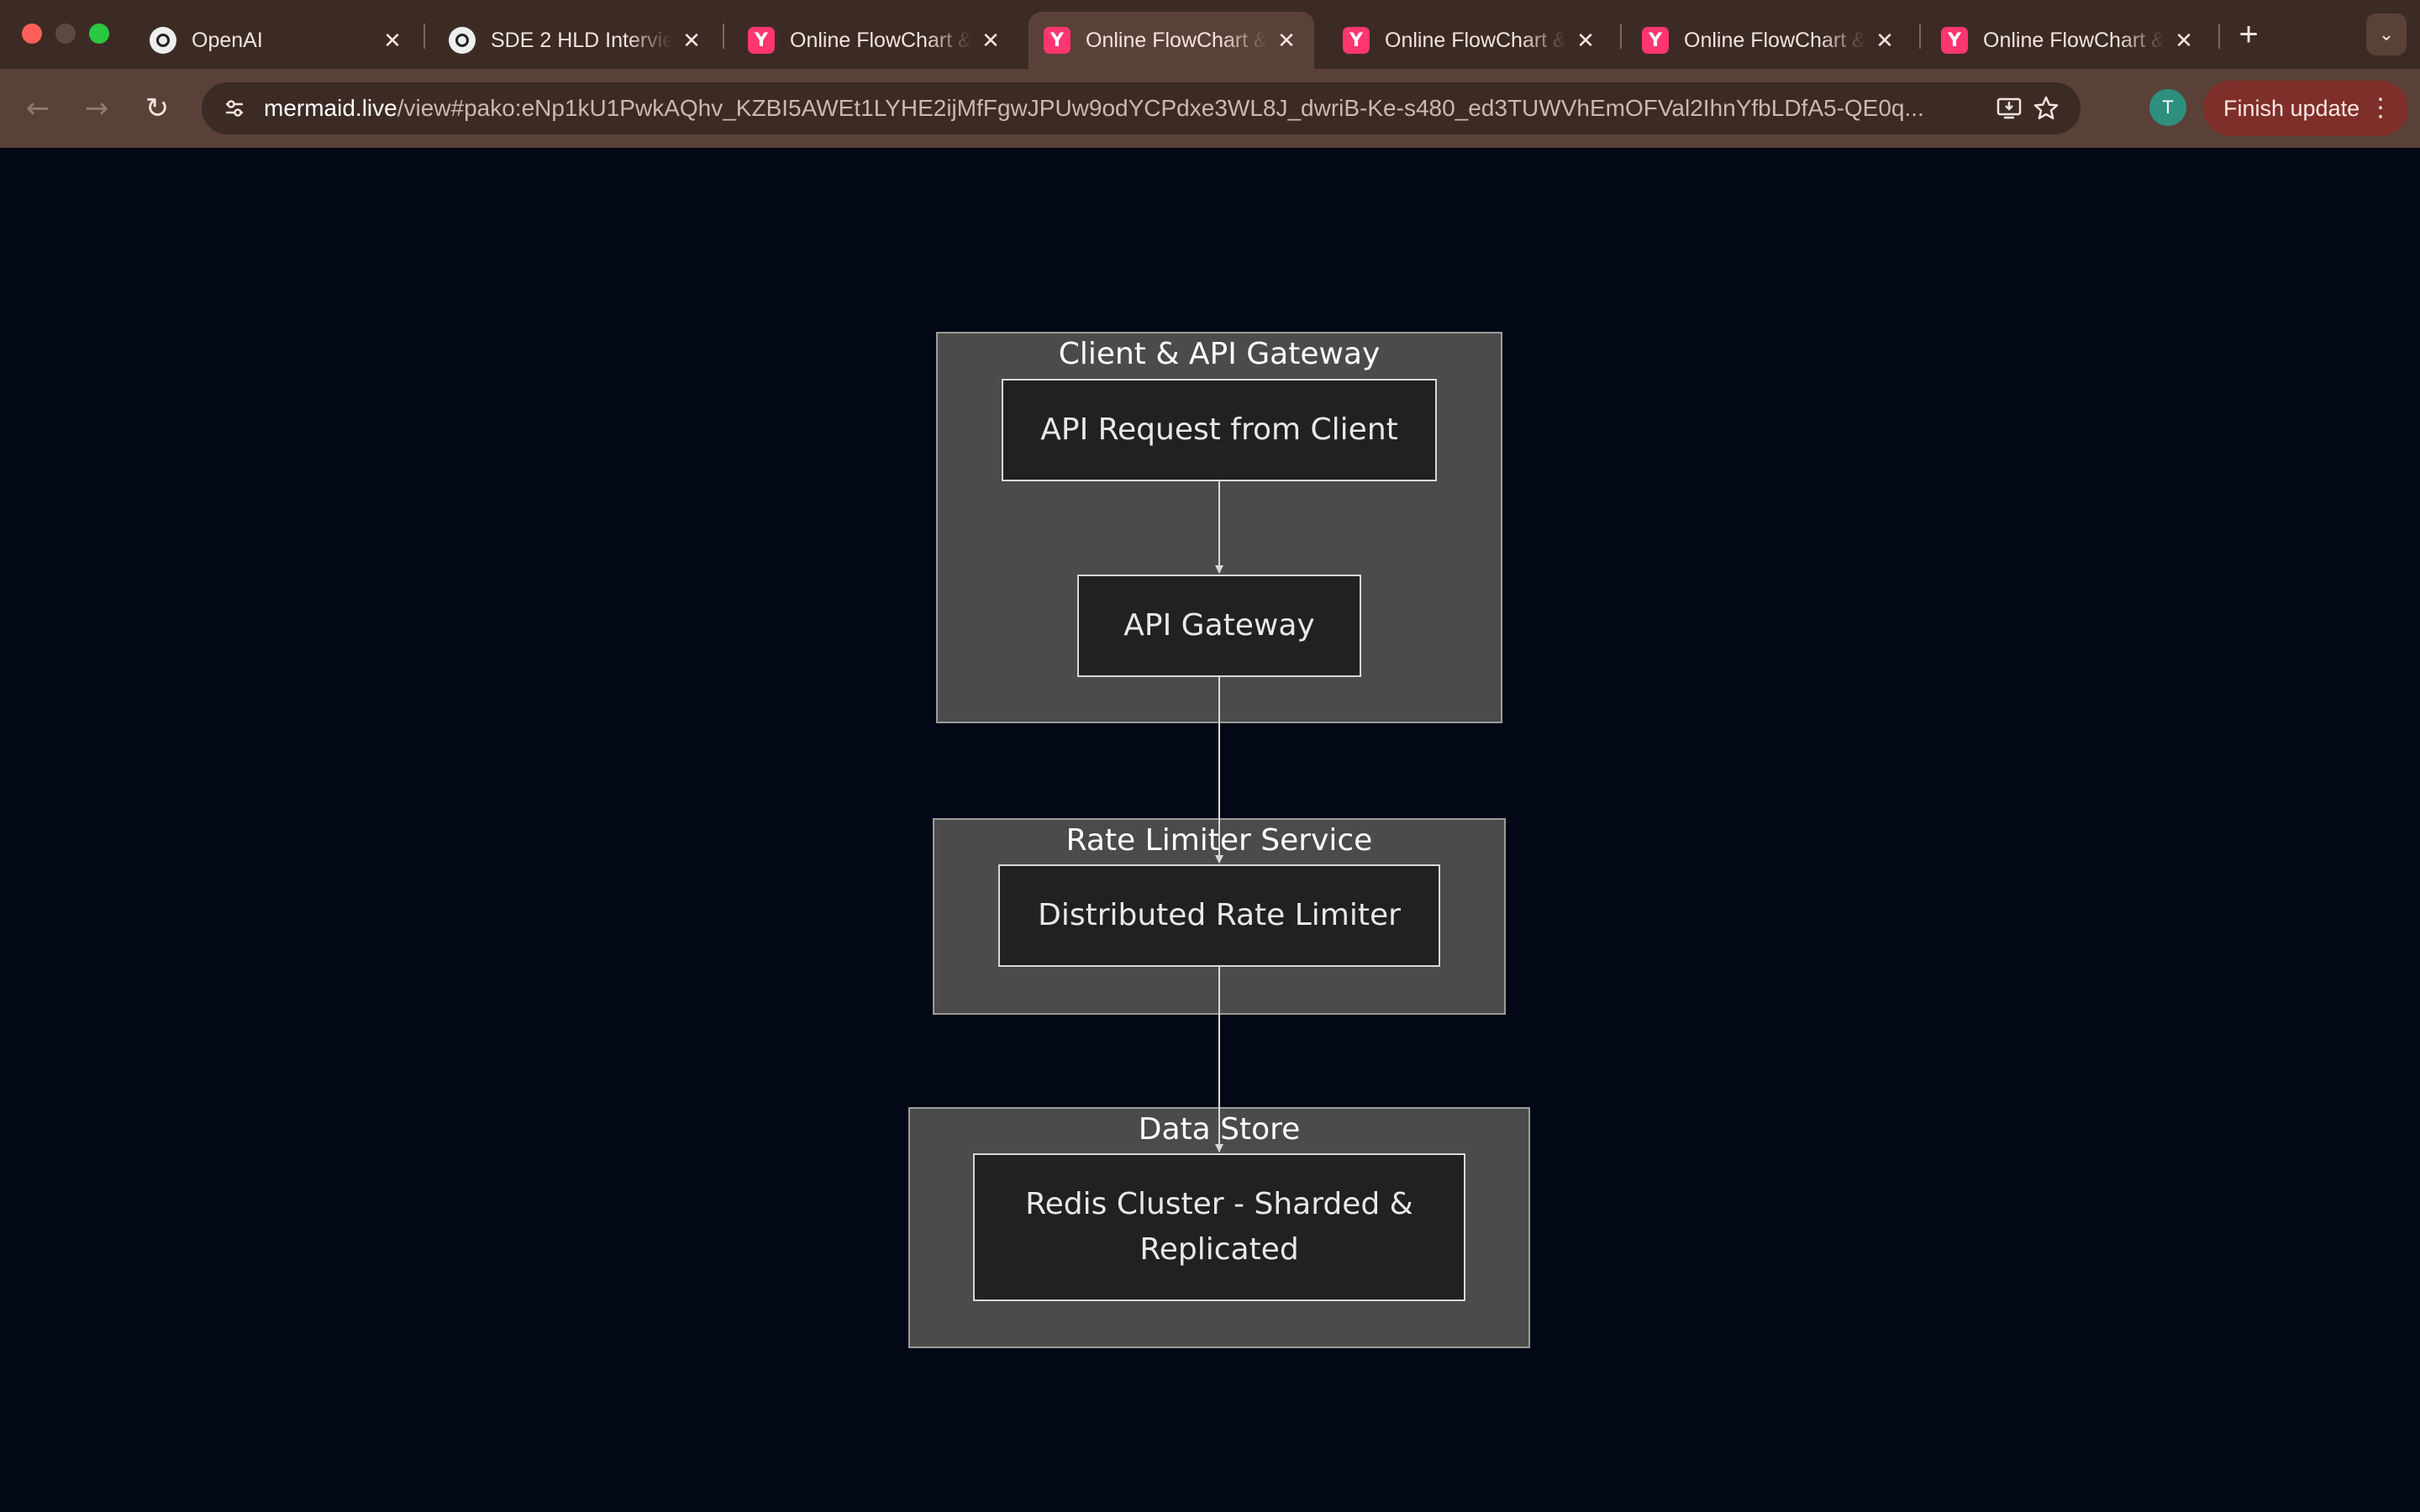 This screenshot has height=1512, width=2420. I want to click on profile-avatar: T, so click(2167, 107).